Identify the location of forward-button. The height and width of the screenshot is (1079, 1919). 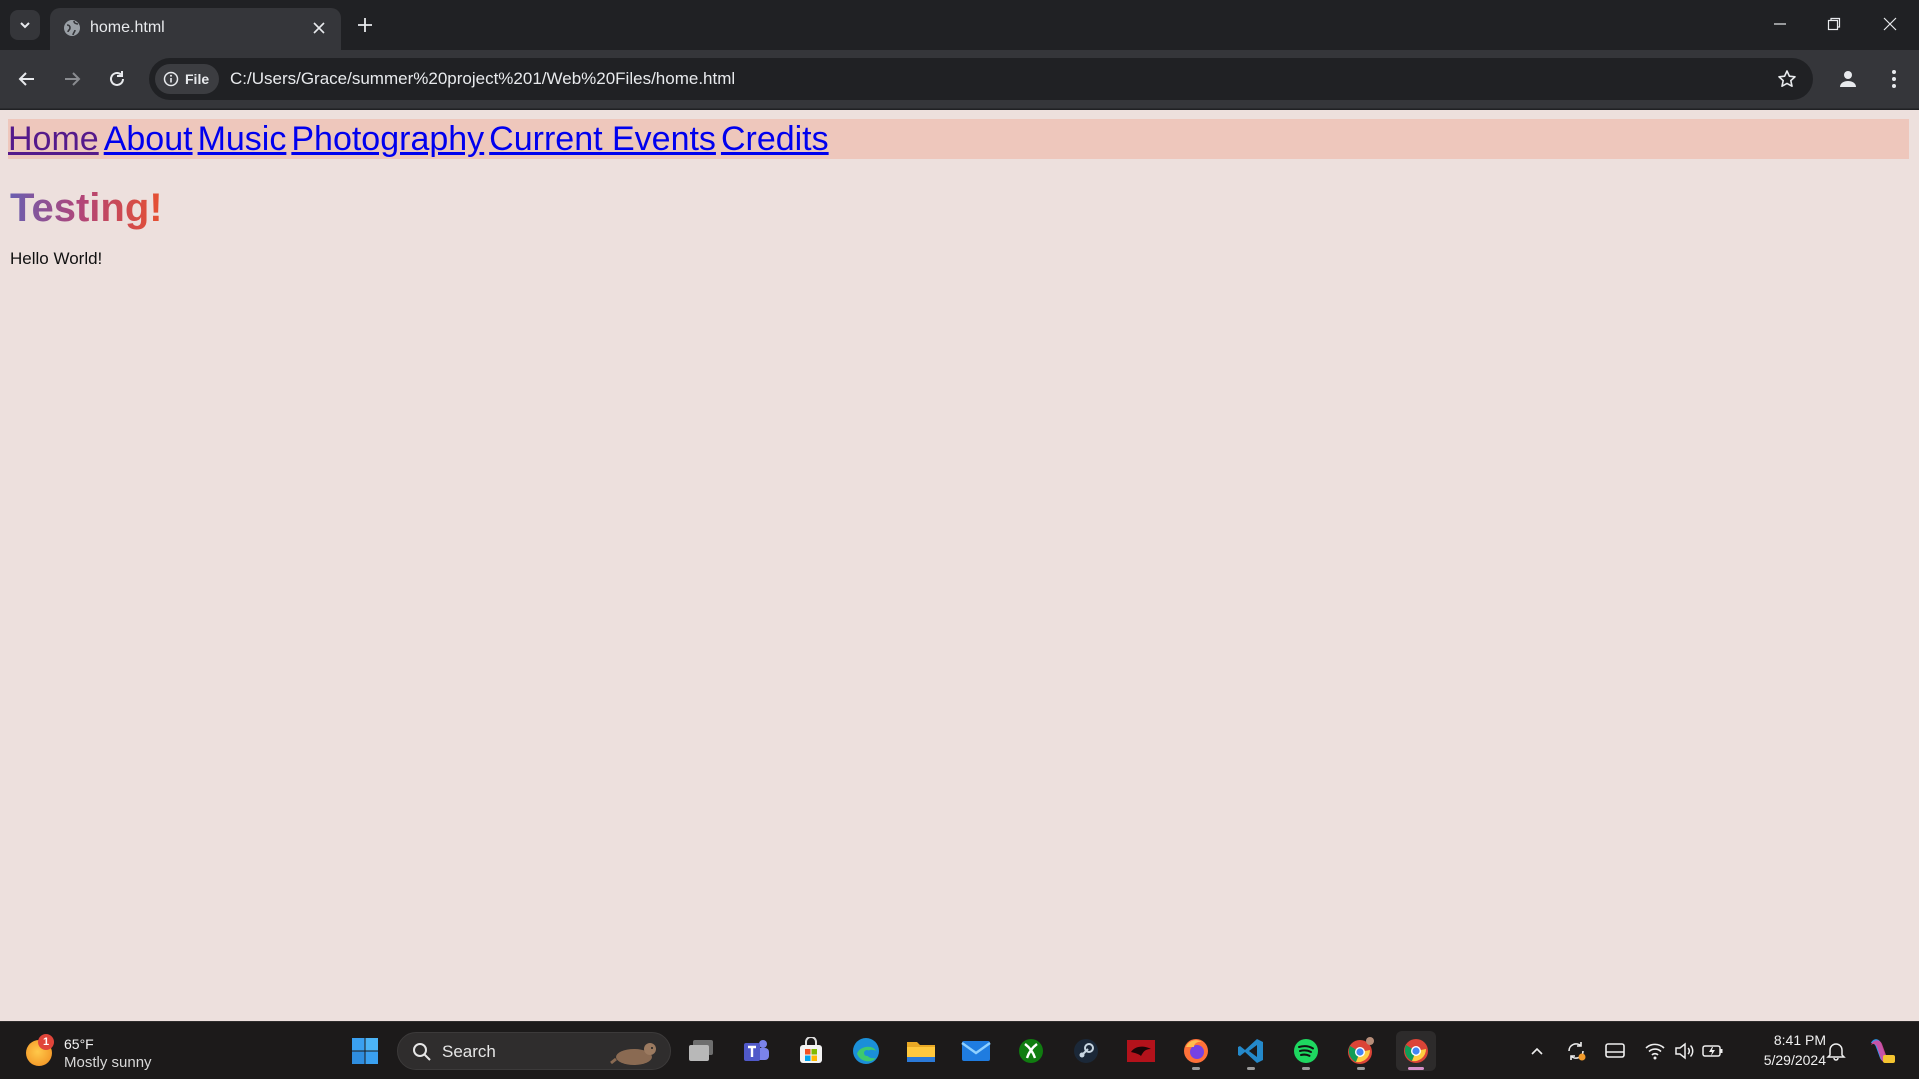
(72, 79).